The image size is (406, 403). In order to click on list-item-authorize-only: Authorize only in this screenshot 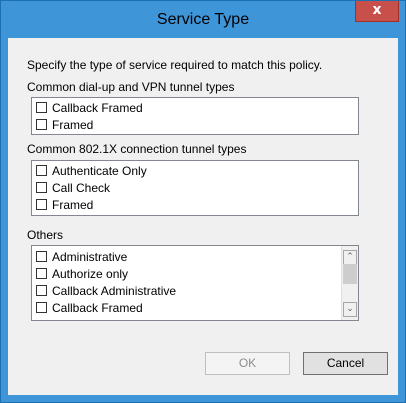, I will do `click(195, 273)`.